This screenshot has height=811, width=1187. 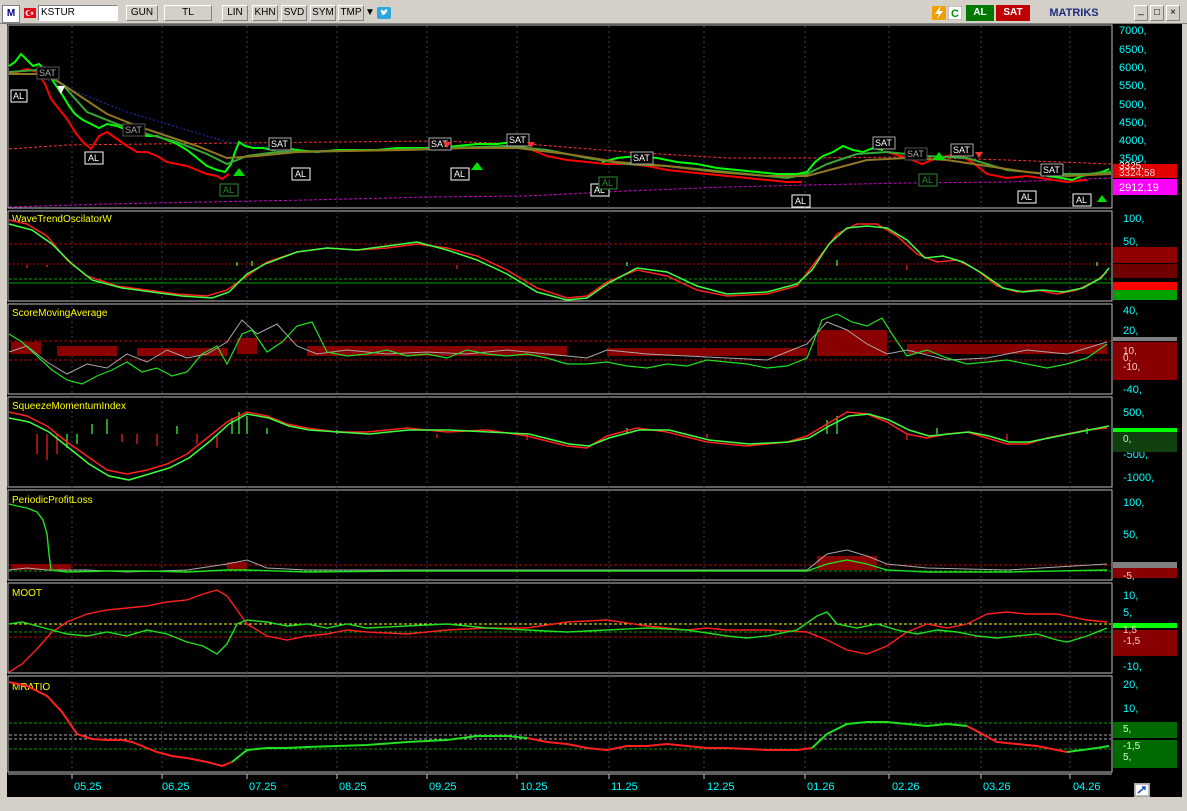 What do you see at coordinates (142, 13) in the screenshot?
I see `period-button-gun: GUN` at bounding box center [142, 13].